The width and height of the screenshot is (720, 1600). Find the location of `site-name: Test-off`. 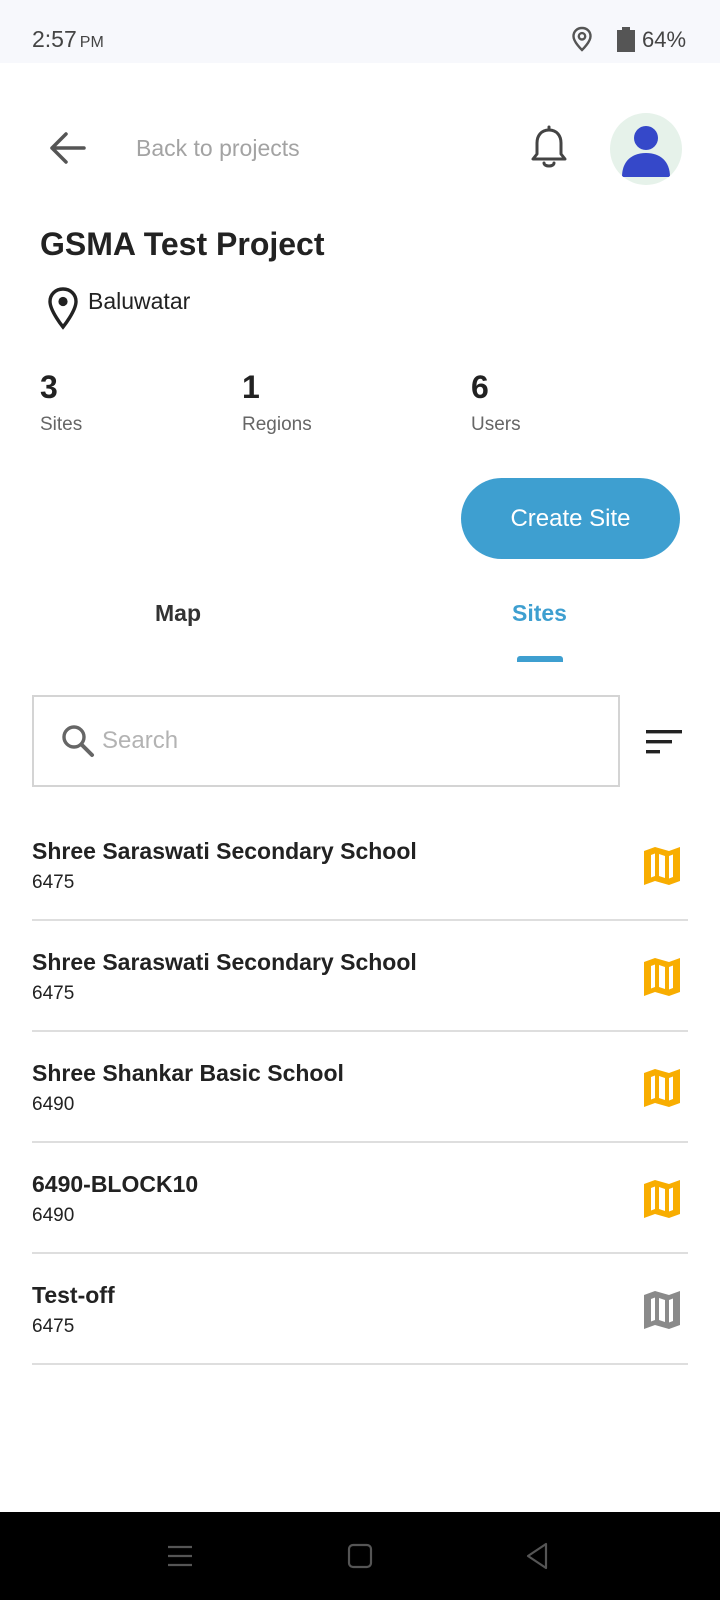

site-name: Test-off is located at coordinates (73, 1295).